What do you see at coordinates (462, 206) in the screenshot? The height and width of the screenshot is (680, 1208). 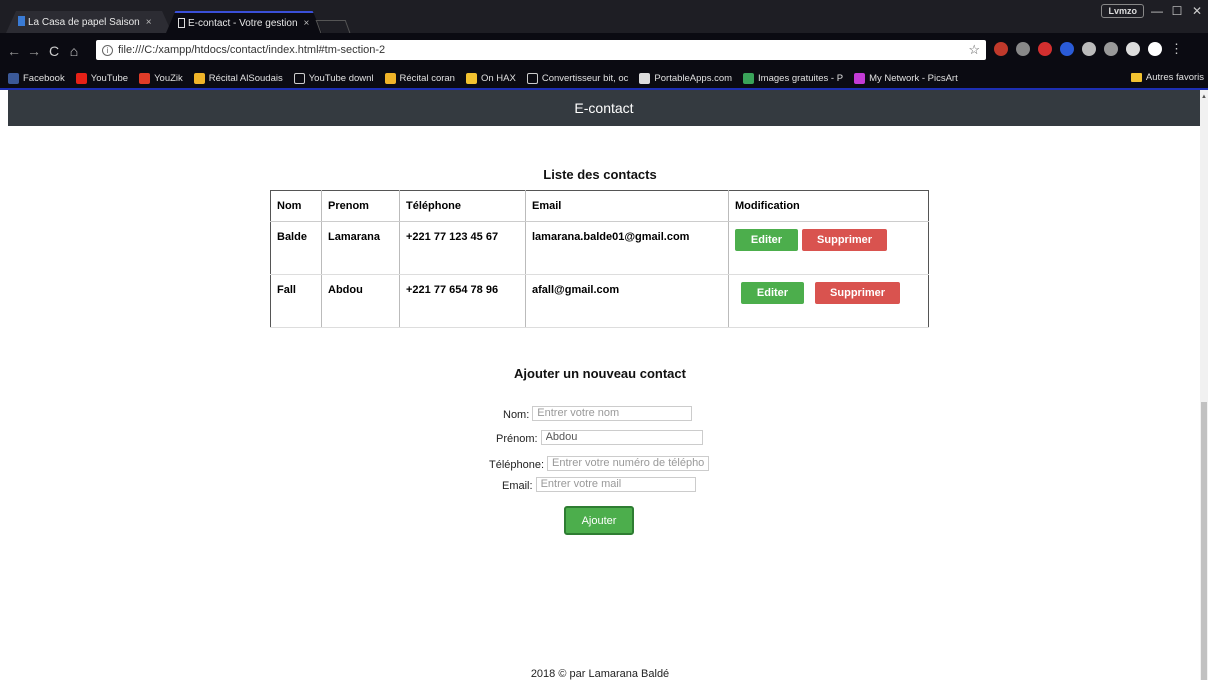 I see `column-header-telephone: Téléphone` at bounding box center [462, 206].